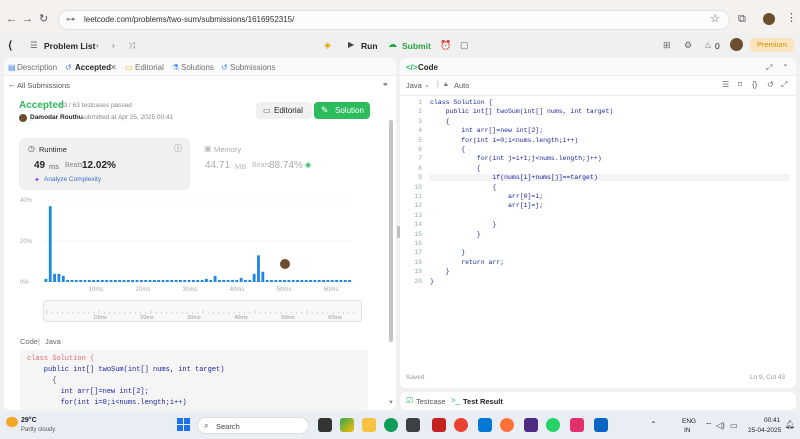 This screenshot has height=439, width=800. Describe the element at coordinates (414, 85) in the screenshot. I see `language-select: Java` at that location.